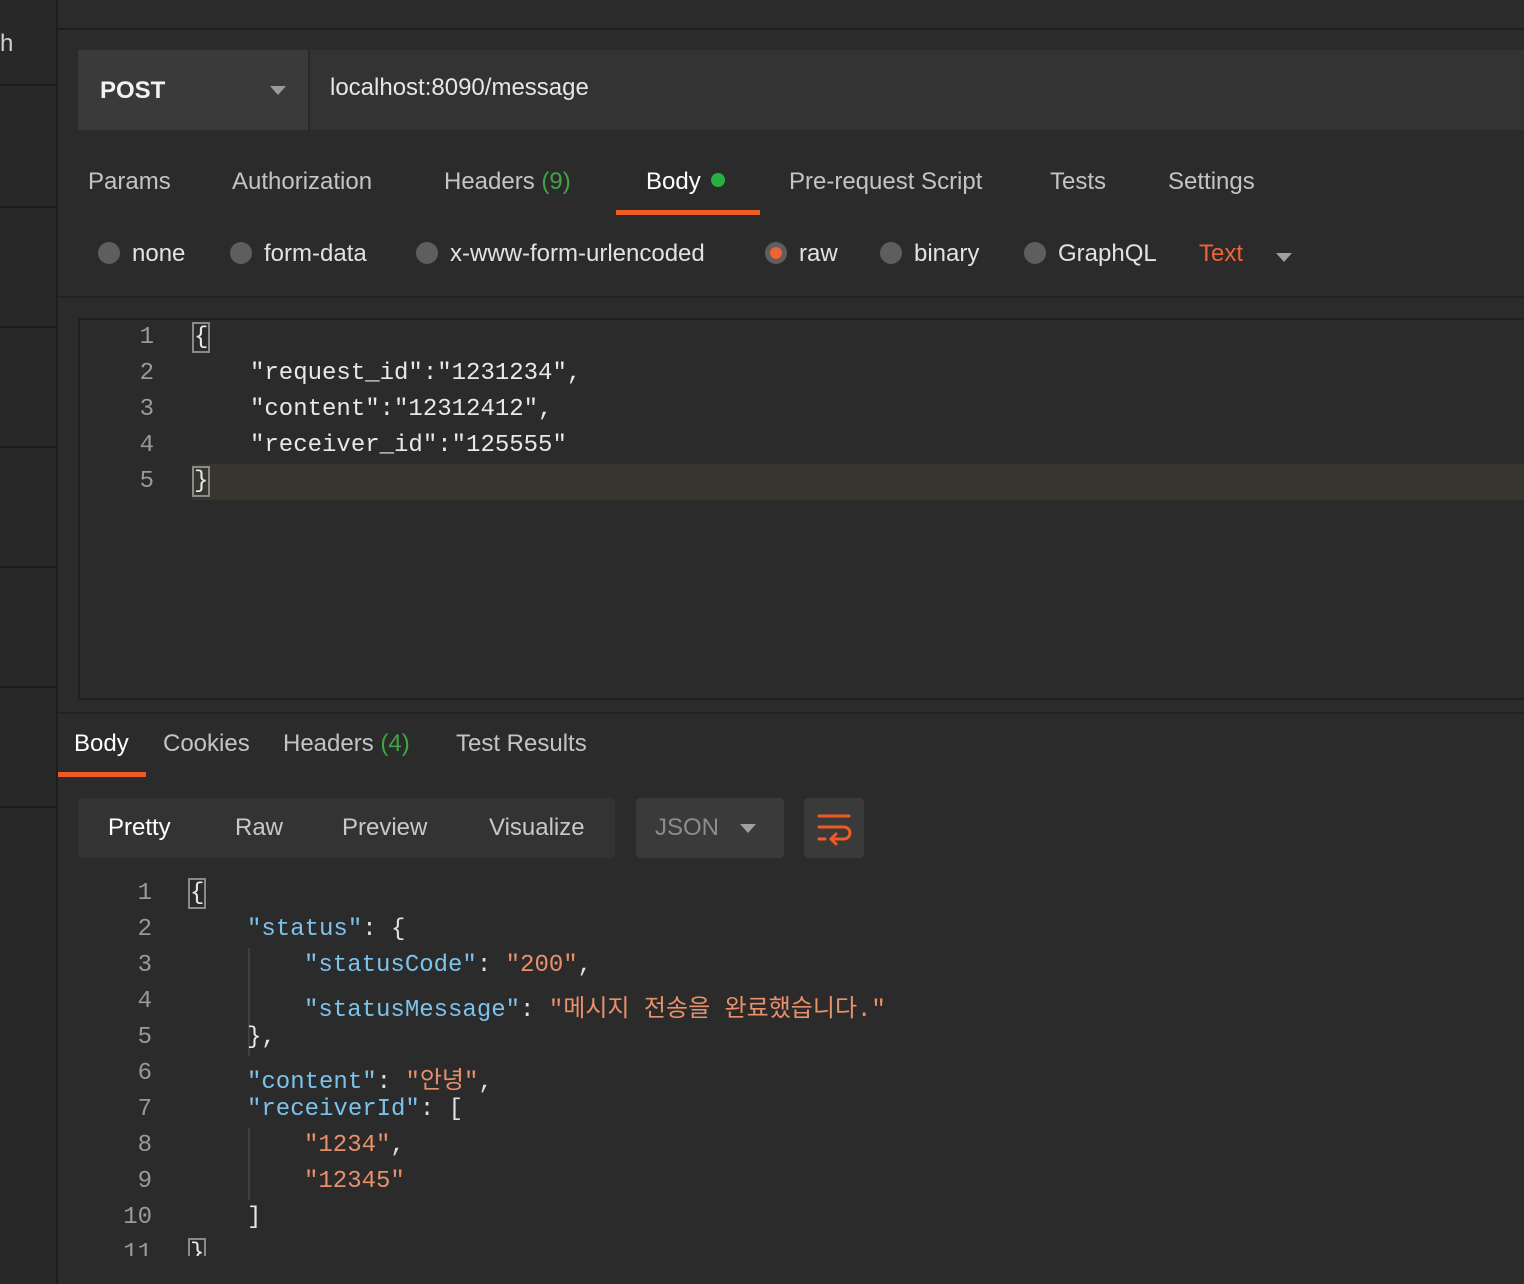 The width and height of the screenshot is (1524, 1284). I want to click on view-raw: Raw, so click(259, 828).